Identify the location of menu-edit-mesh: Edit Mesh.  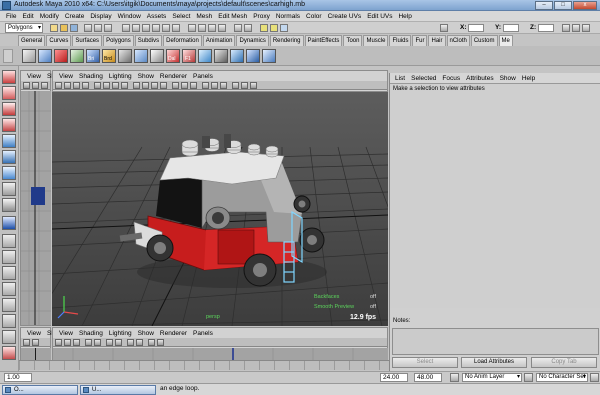
(232, 16).